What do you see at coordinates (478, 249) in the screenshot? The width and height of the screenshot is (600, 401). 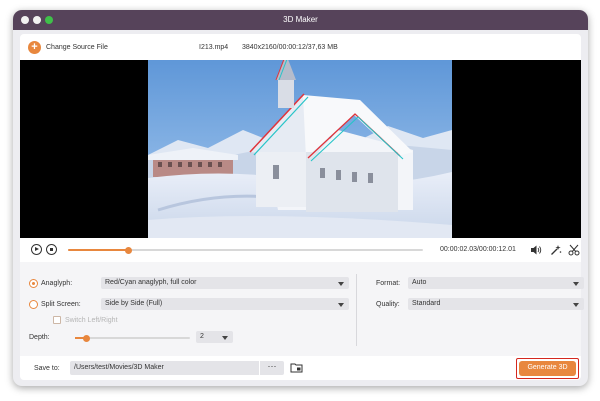 I see `playback-time: 00:00:02.03/00:00:12.01` at bounding box center [478, 249].